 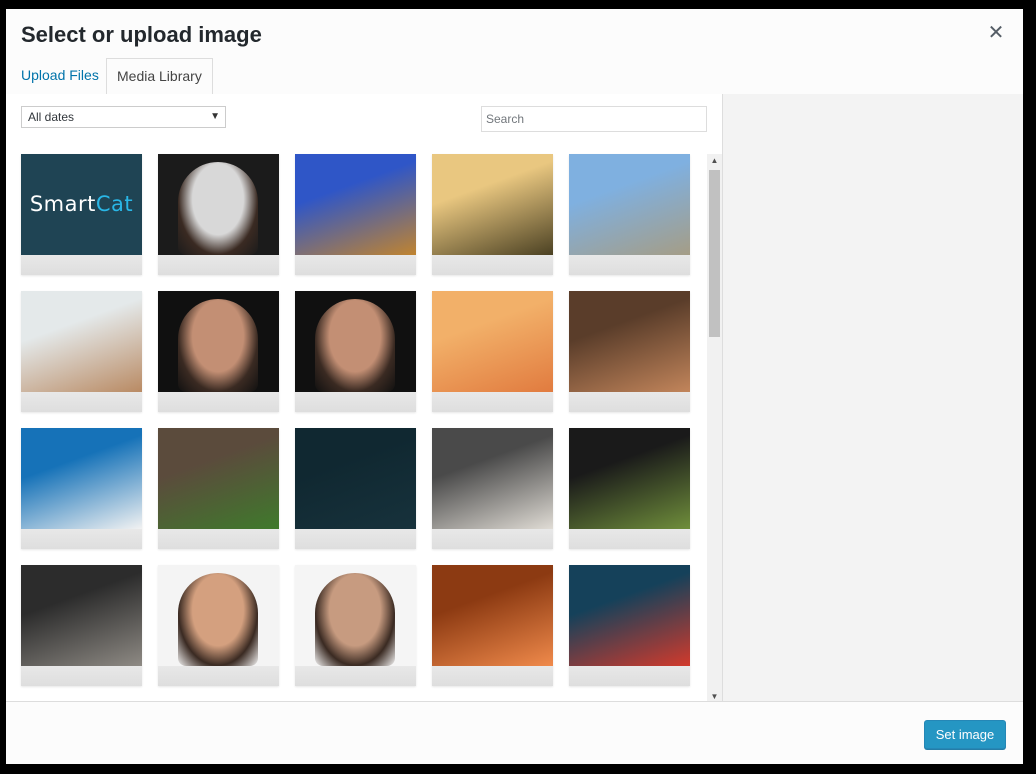 I want to click on search-input, so click(x=594, y=119).